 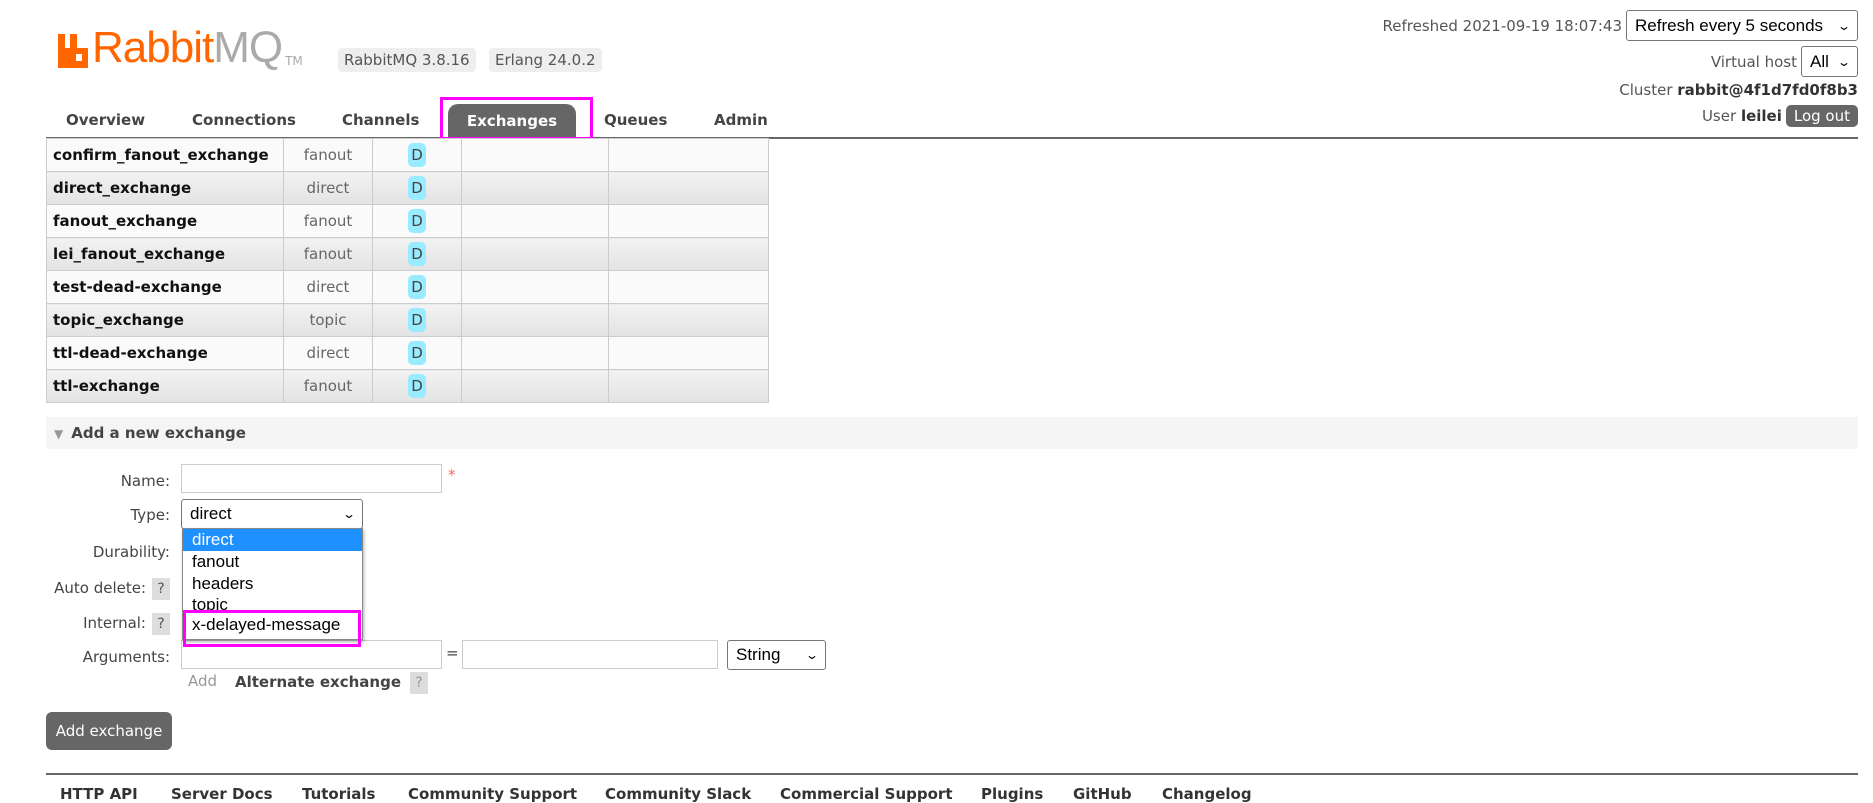 What do you see at coordinates (311, 654) in the screenshot?
I see `argument-key-input` at bounding box center [311, 654].